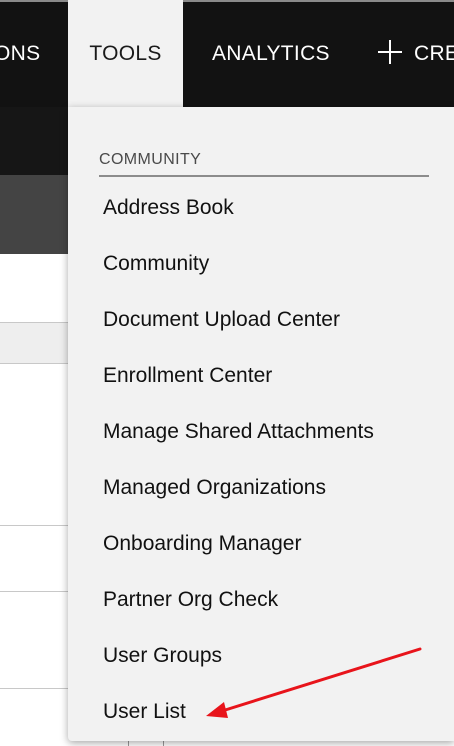  I want to click on menu-item-onboarding-manager: Onboarding Manager, so click(238, 544).